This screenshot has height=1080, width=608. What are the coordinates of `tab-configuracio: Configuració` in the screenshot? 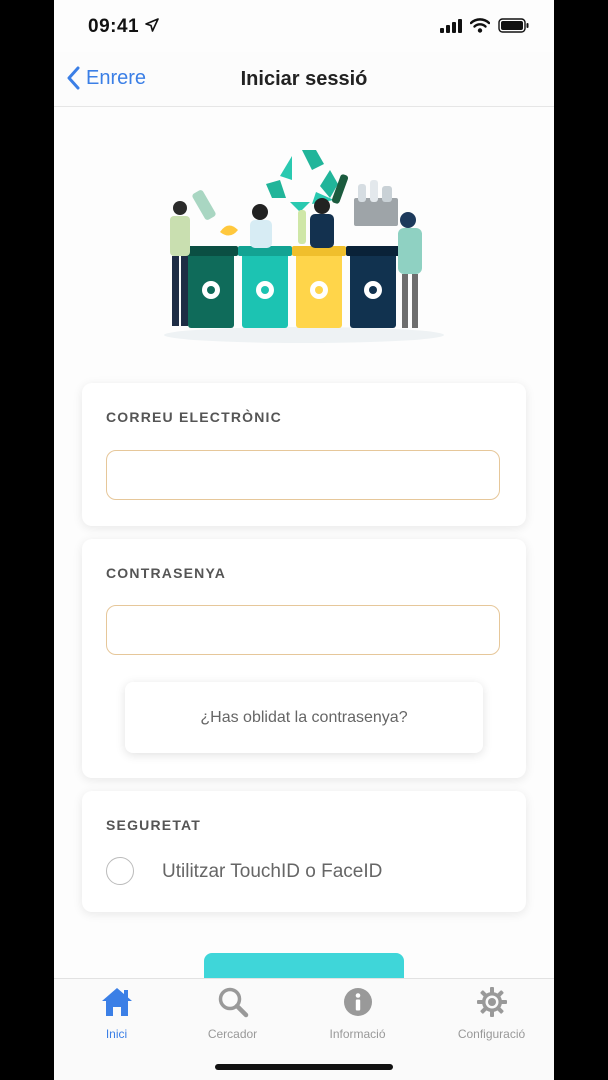 It's located at (491, 1013).